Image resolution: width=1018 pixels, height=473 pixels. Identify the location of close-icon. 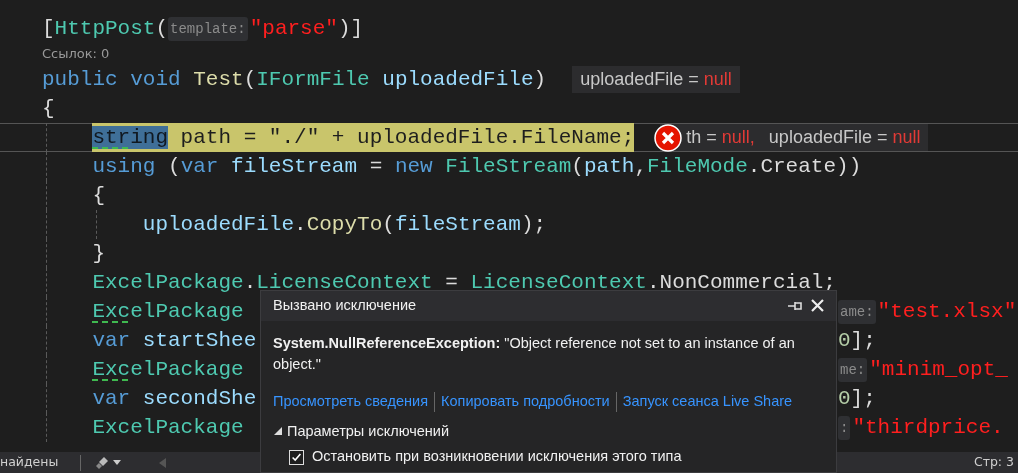
(817, 306).